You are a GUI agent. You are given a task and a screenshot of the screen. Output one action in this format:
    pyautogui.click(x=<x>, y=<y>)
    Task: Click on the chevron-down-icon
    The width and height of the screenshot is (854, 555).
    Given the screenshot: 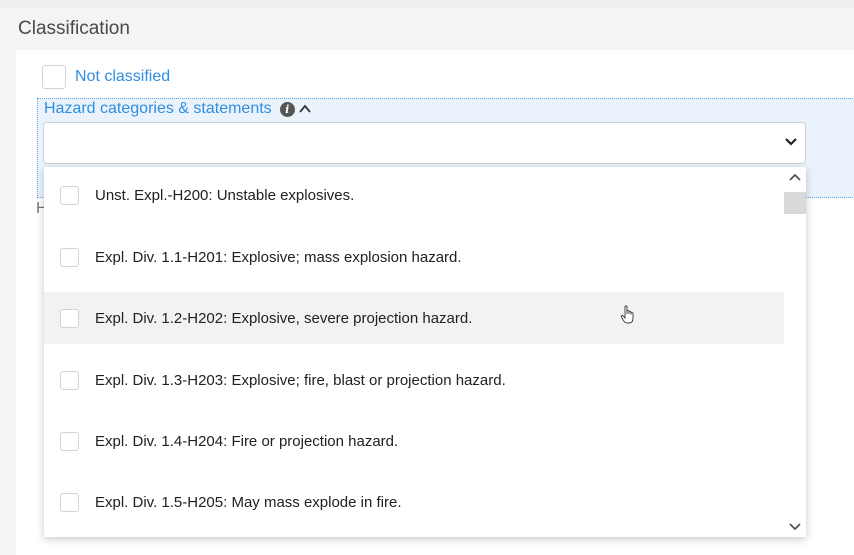 What is the action you would take?
    pyautogui.click(x=791, y=142)
    